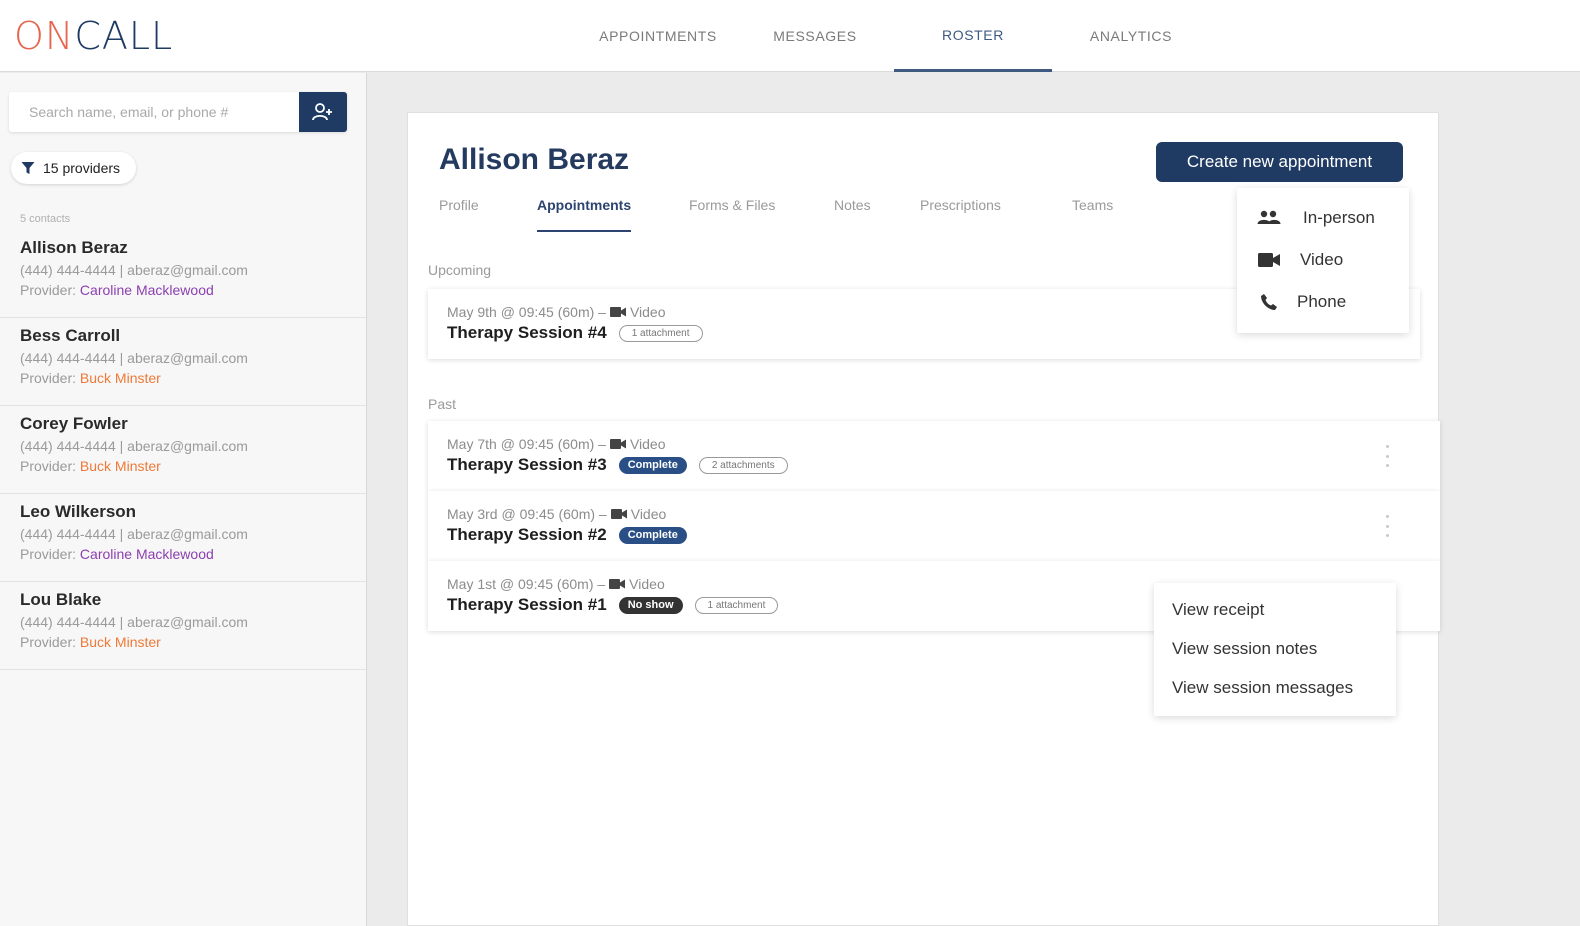 This screenshot has height=926, width=1580. What do you see at coordinates (1262, 688) in the screenshot?
I see `menu-item-view-session-messages: View session messages` at bounding box center [1262, 688].